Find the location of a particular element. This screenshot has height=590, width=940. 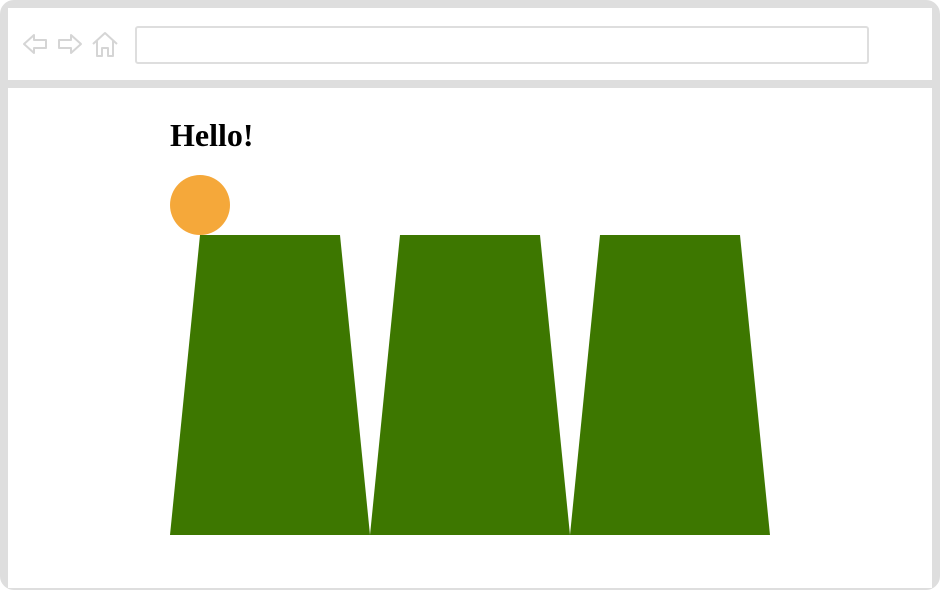

address-bar is located at coordinates (502, 45).